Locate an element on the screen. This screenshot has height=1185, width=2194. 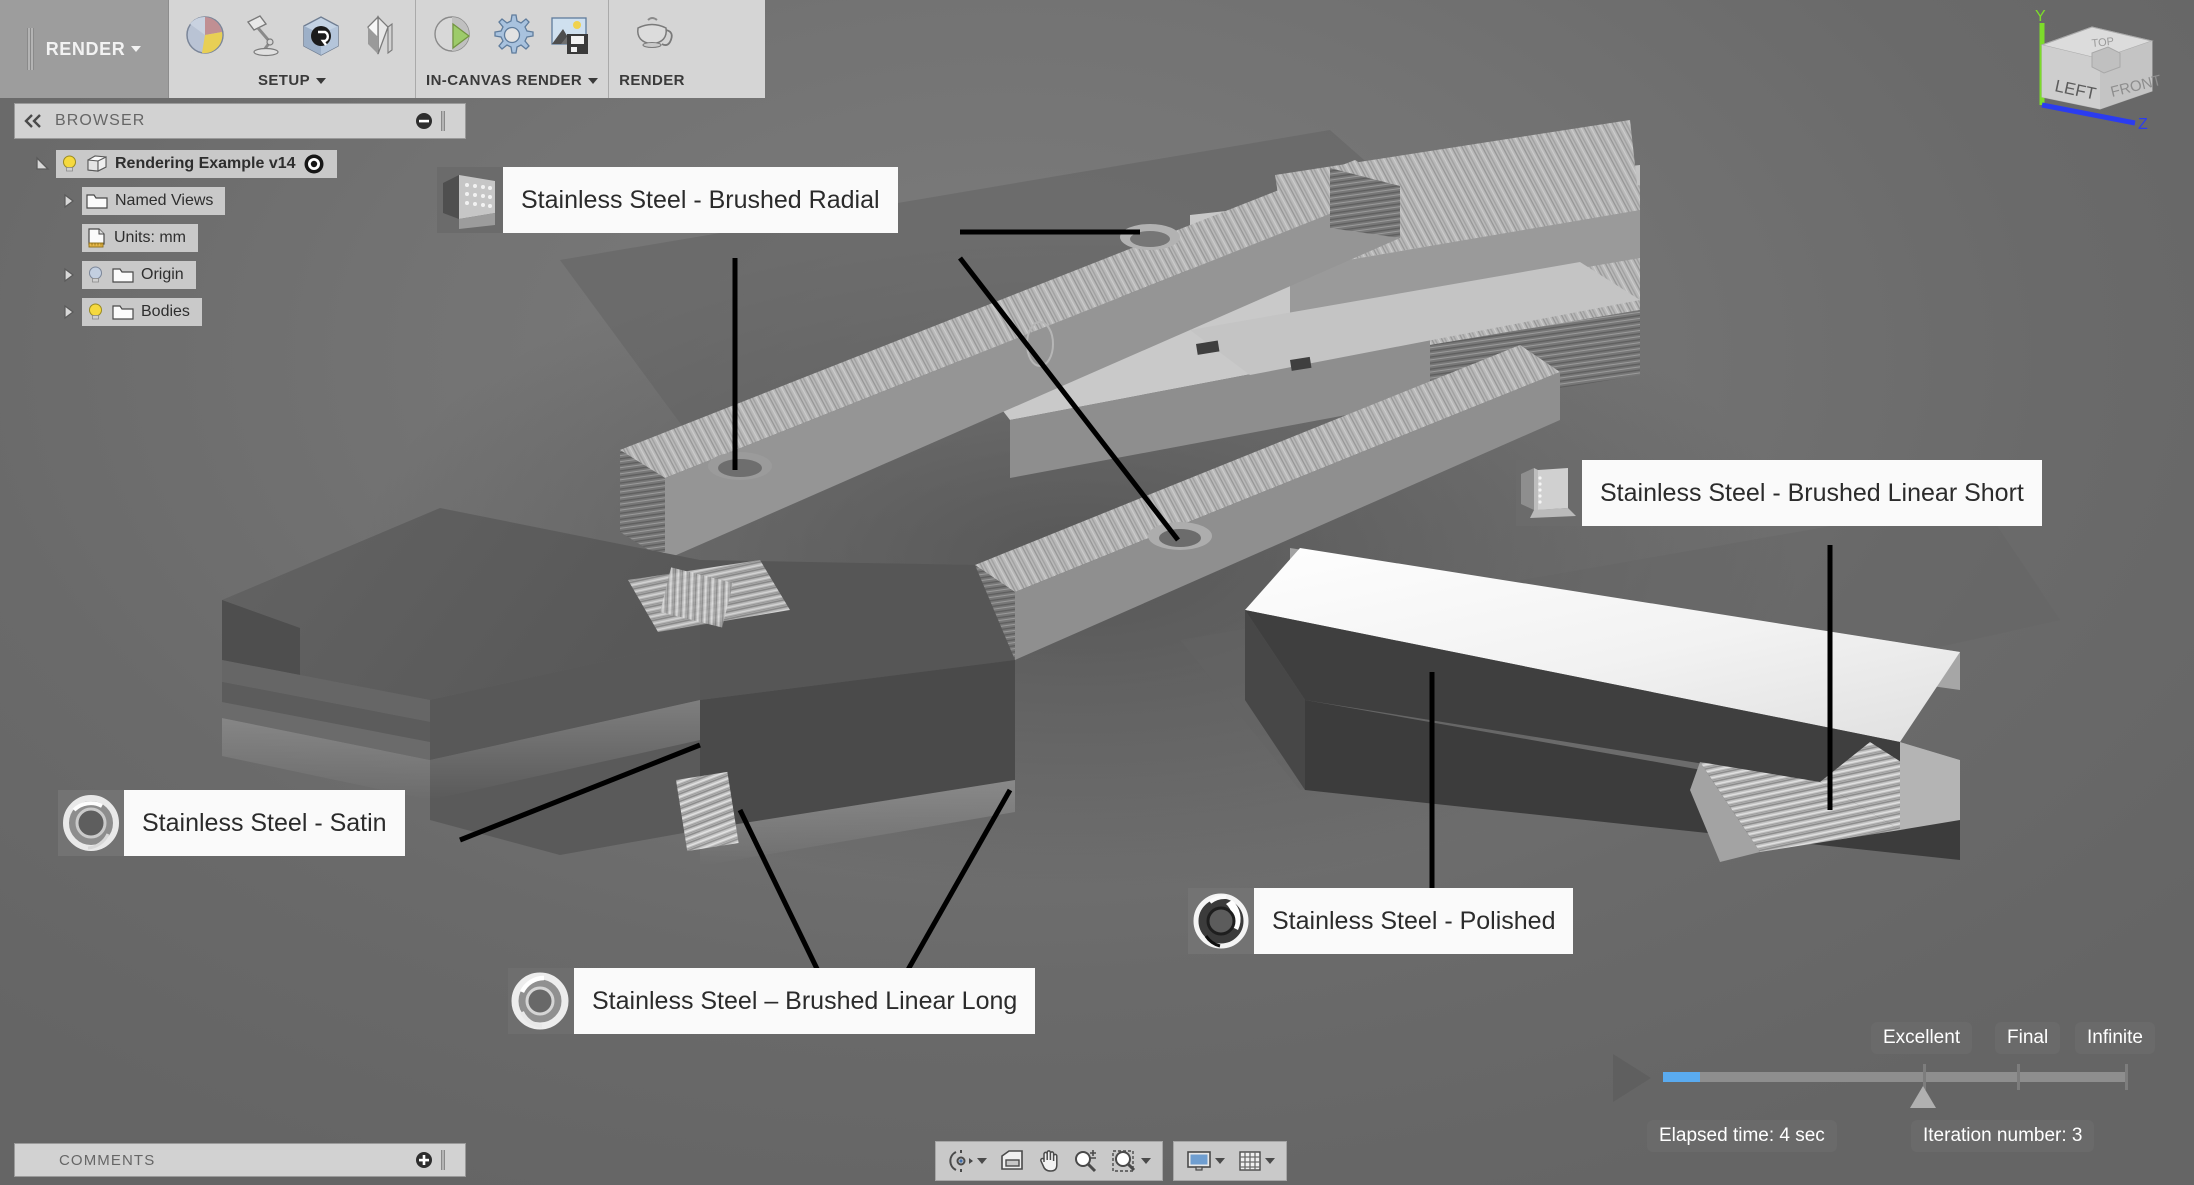
callout-label: Stainless Steel - Brushed Linear Short is located at coordinates (1812, 493).